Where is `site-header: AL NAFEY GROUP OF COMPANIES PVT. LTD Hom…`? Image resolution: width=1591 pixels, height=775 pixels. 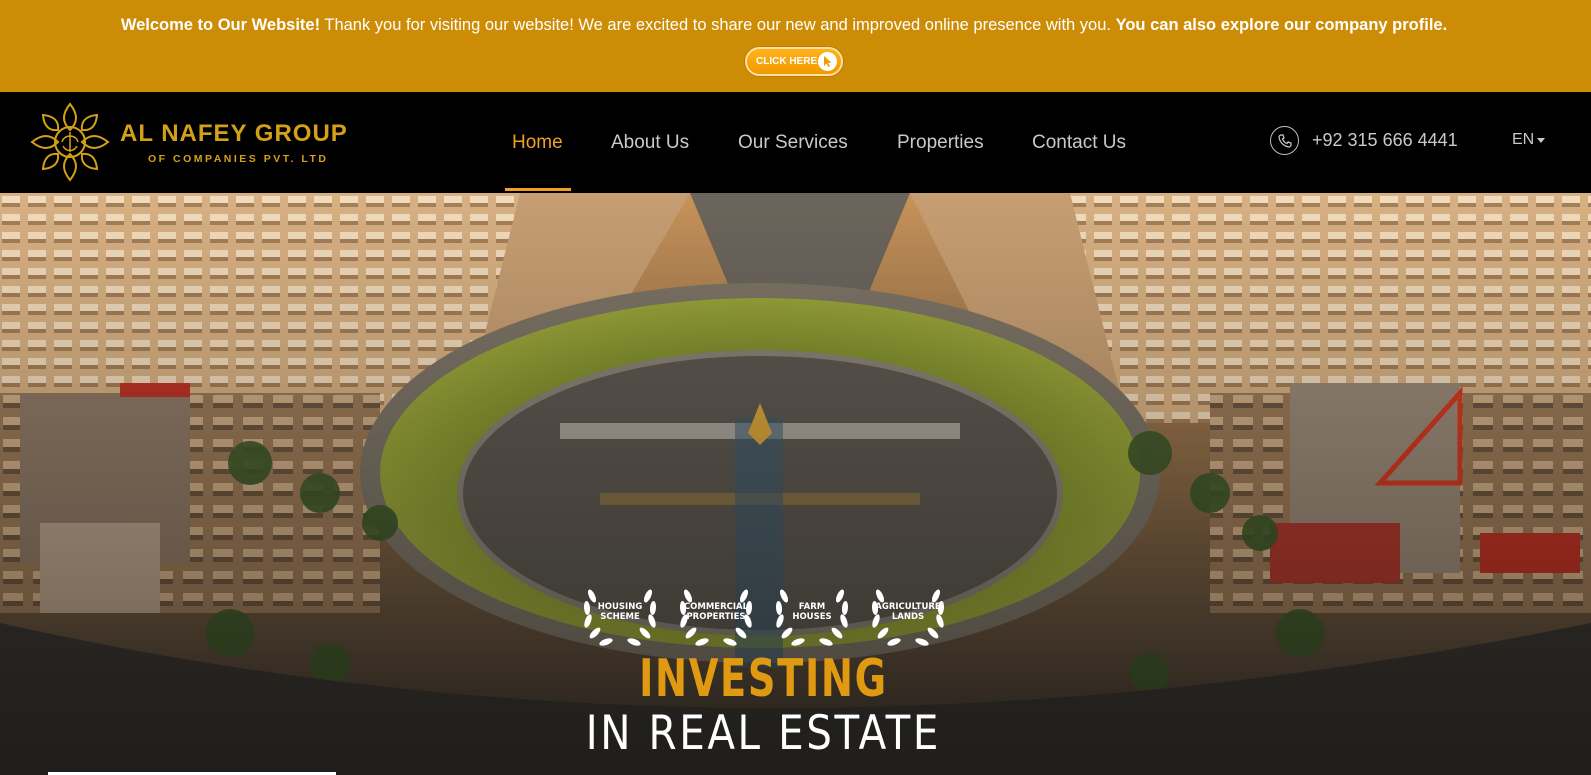
site-header: AL NAFEY GROUP OF COMPANIES PVT. LTD Hom… is located at coordinates (795, 142).